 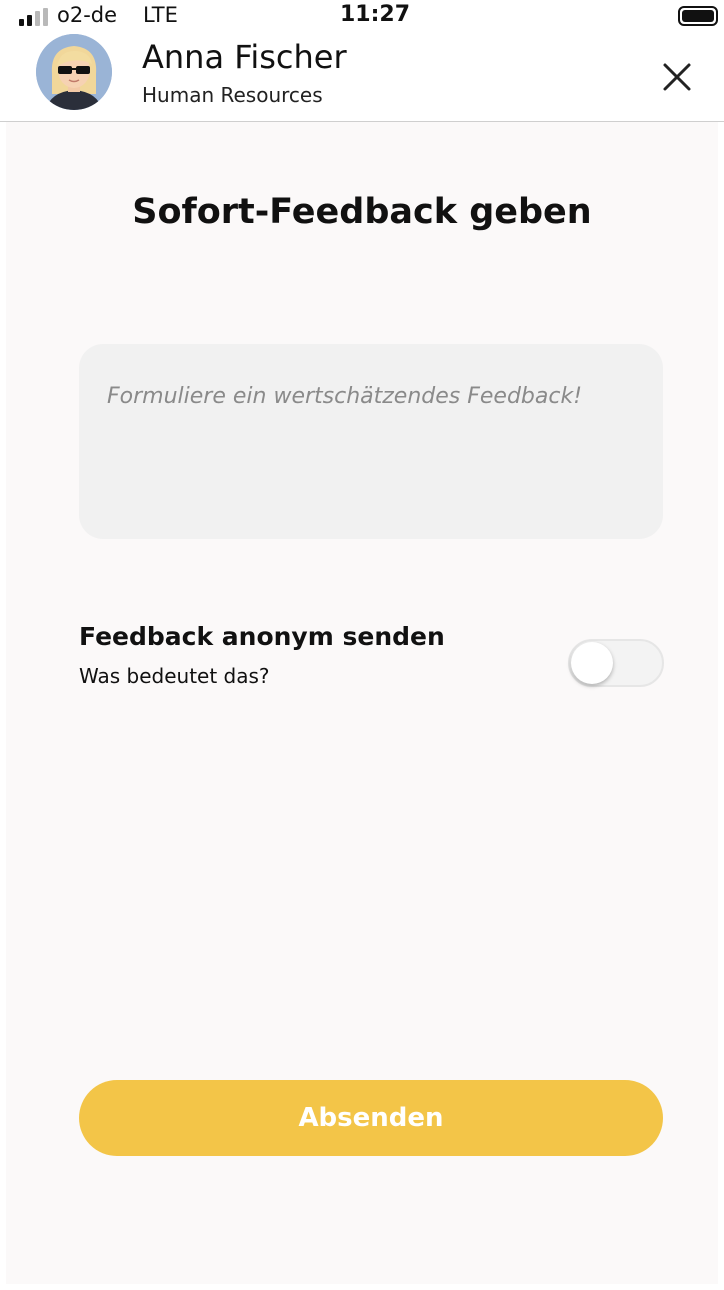 I want to click on user-avatar-icon, so click(x=74, y=72).